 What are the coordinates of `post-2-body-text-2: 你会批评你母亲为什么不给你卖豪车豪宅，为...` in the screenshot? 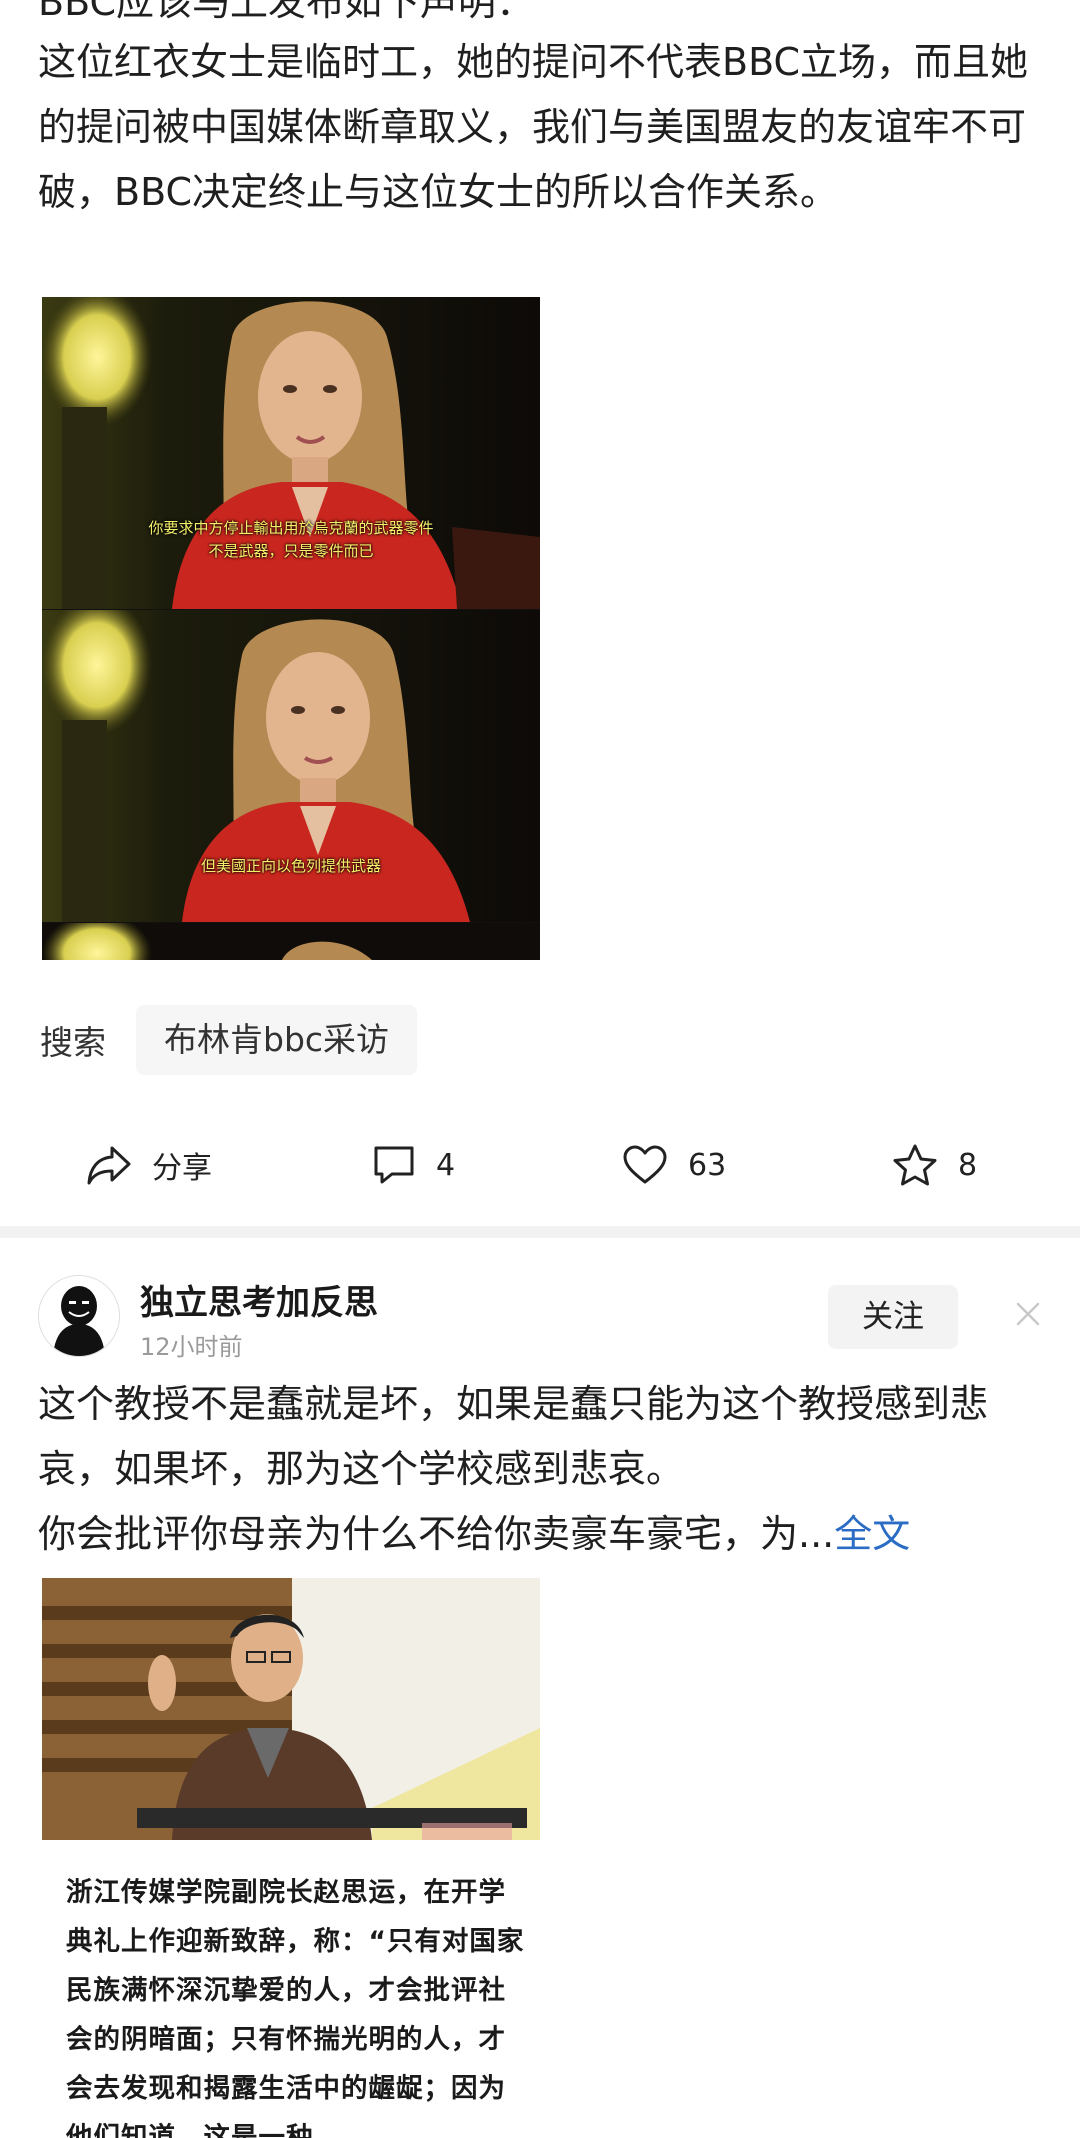 It's located at (436, 1534).